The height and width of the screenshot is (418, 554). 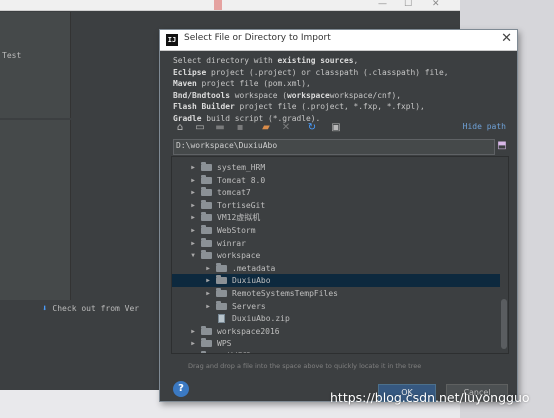 What do you see at coordinates (336, 167) in the screenshot?
I see `tree-row: ▶ system_HRM` at bounding box center [336, 167].